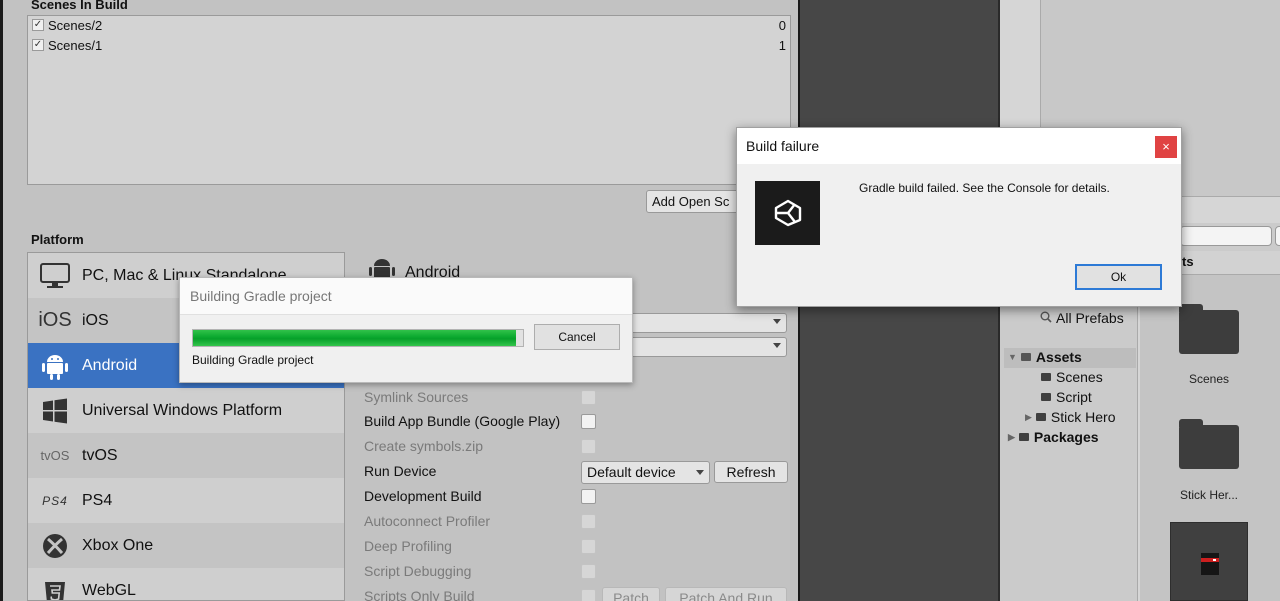  I want to click on platform-title: Platform, so click(57, 239).